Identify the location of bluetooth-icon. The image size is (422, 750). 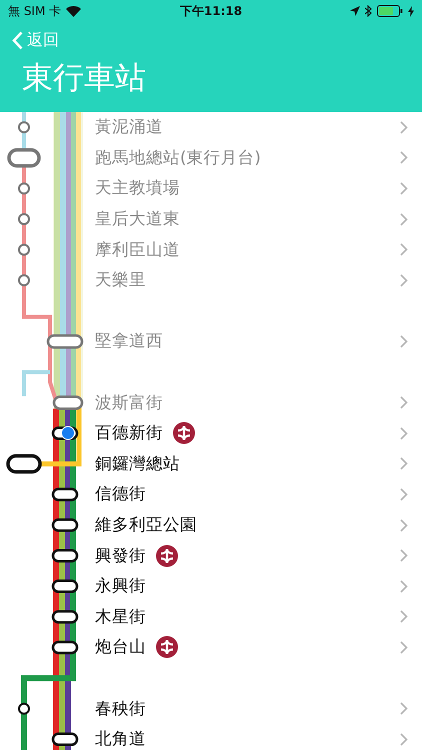
(368, 11).